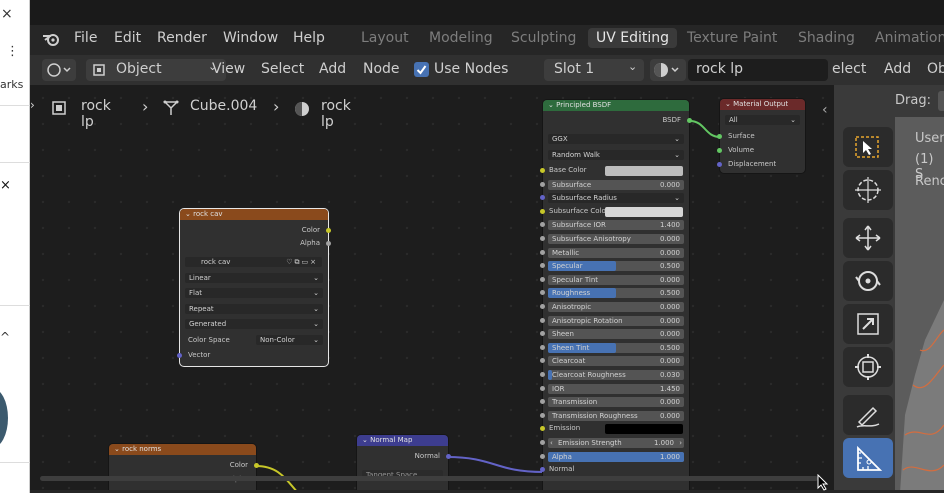 This screenshot has width=944, height=493. I want to click on input-field: Subsurface Radius ⌄, so click(616, 198).